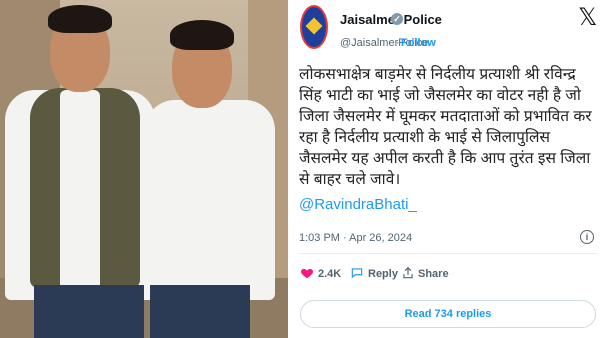  Describe the element at coordinates (587, 237) in the screenshot. I see `info-icon: i` at that location.